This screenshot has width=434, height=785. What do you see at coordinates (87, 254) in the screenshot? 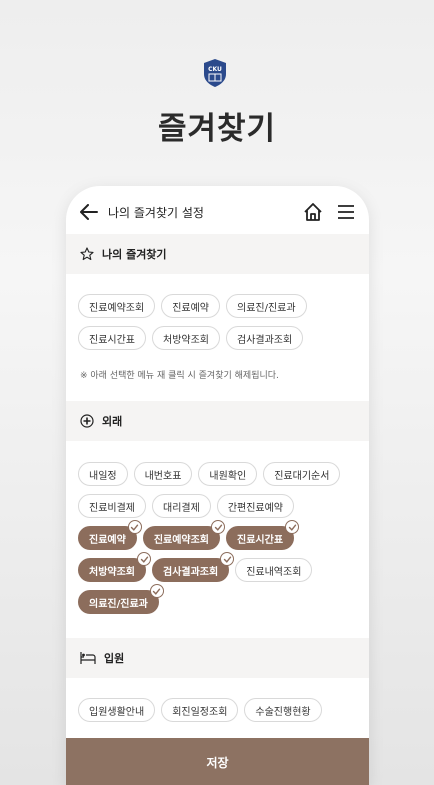
I see `star-icon` at bounding box center [87, 254].